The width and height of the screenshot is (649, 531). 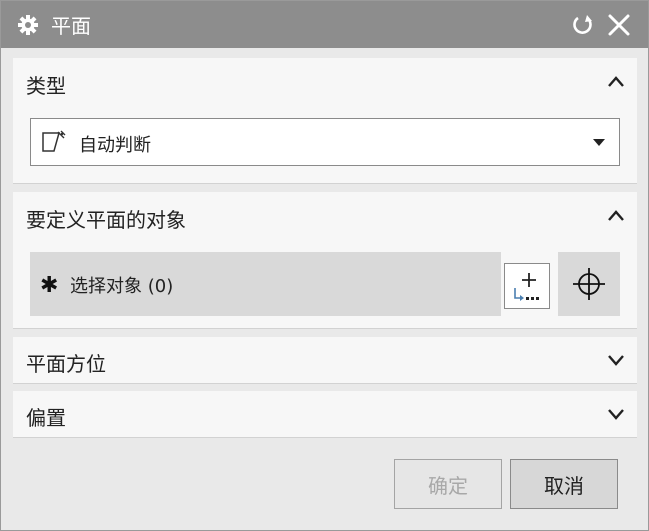 I want to click on cancel-button: 取消, so click(x=564, y=484).